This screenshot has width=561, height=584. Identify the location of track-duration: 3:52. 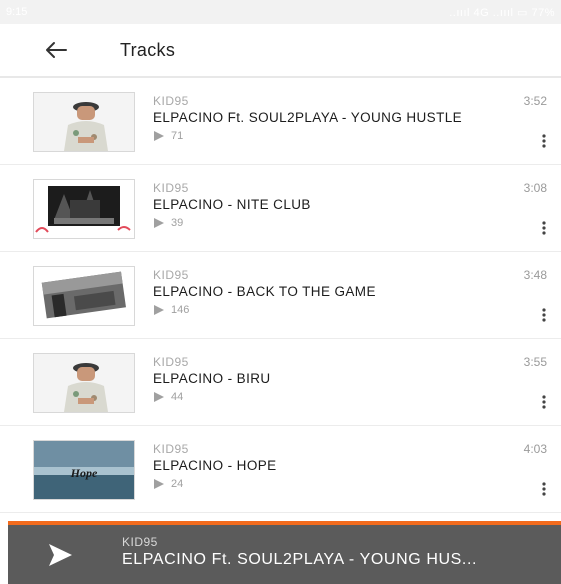
(535, 101).